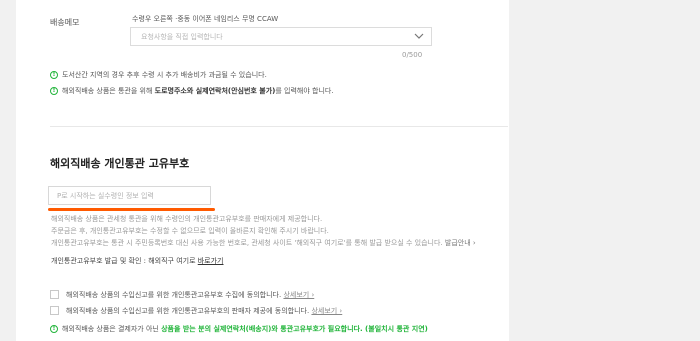 This screenshot has height=341, width=700. I want to click on issue-guide-link: 발급안내 ›, so click(460, 243).